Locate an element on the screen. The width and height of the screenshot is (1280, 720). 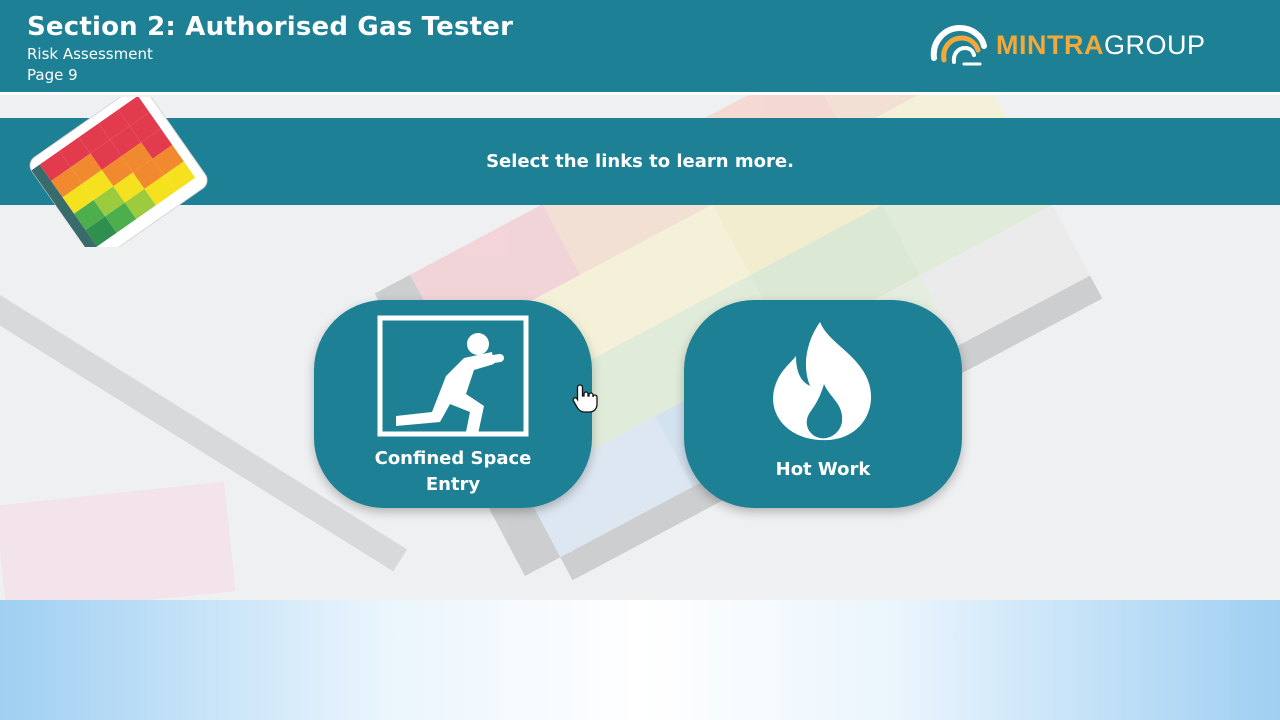
hand-cursor-icon is located at coordinates (585, 398).